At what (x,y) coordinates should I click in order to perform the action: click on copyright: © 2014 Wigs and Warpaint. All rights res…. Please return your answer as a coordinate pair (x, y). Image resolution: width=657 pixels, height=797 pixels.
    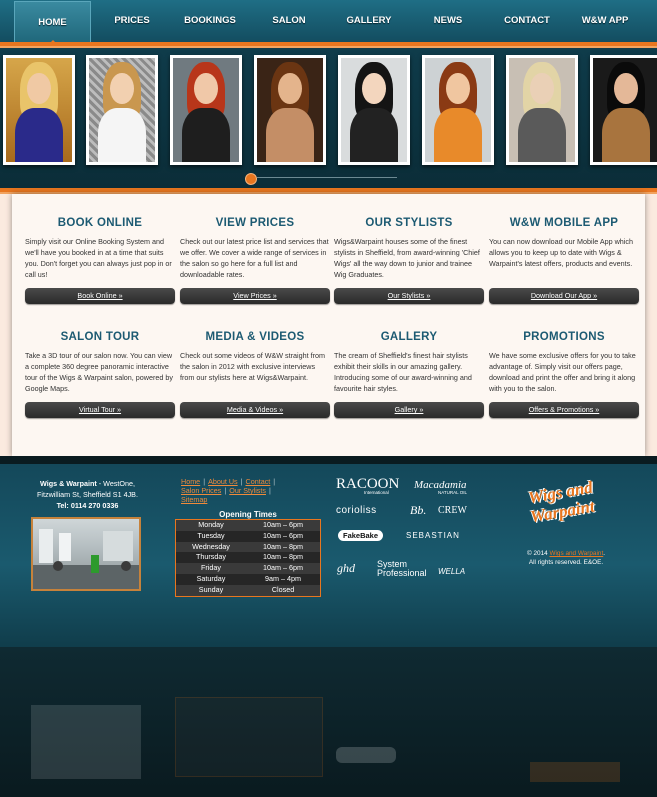
    Looking at the image, I should click on (565, 558).